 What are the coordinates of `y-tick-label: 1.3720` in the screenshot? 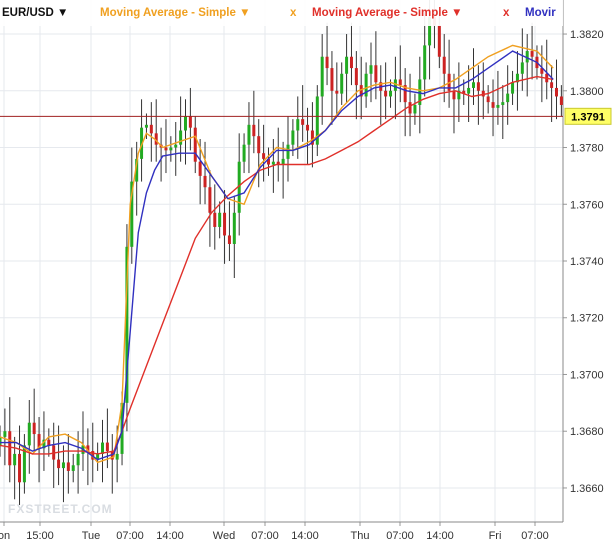 It's located at (587, 319).